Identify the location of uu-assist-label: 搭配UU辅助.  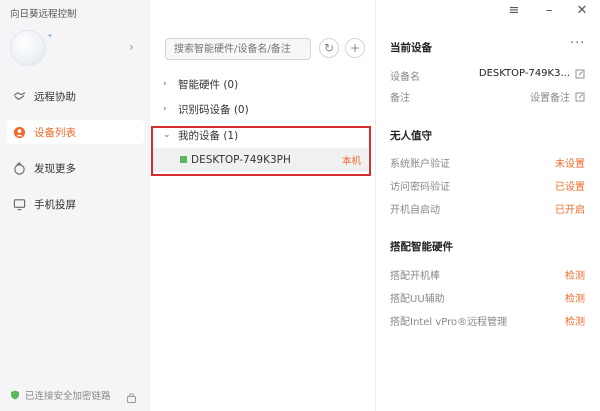
(417, 299).